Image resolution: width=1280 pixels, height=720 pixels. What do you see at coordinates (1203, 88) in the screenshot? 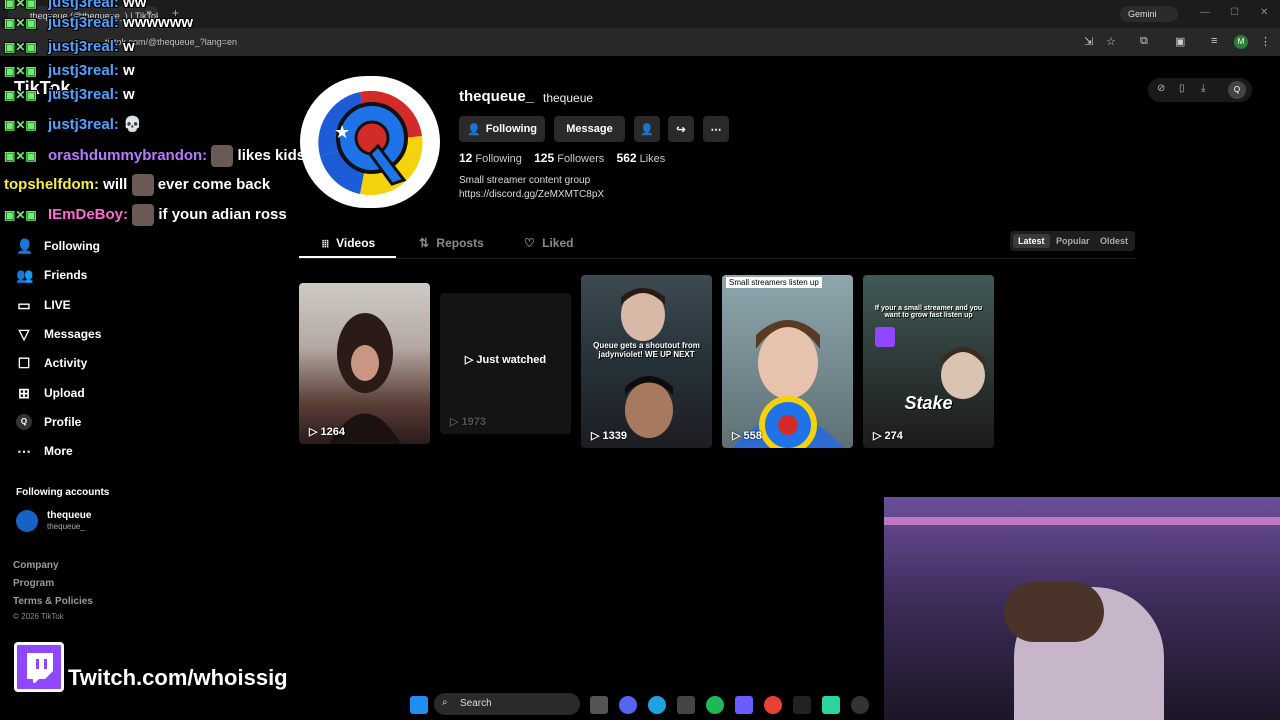
I see `download-icon: ⤓` at bounding box center [1203, 88].